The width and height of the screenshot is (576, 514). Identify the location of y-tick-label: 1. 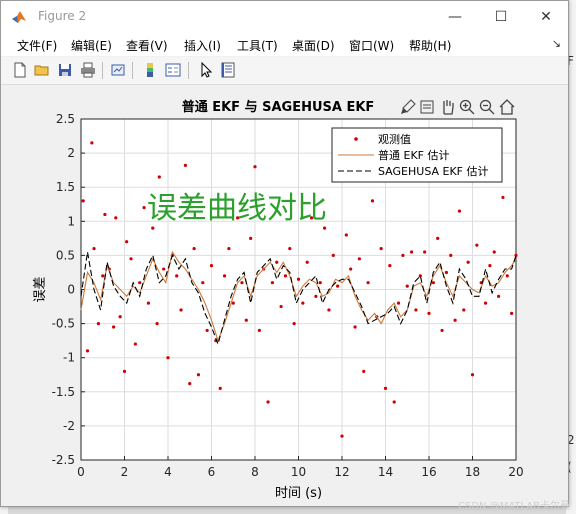
(71, 221).